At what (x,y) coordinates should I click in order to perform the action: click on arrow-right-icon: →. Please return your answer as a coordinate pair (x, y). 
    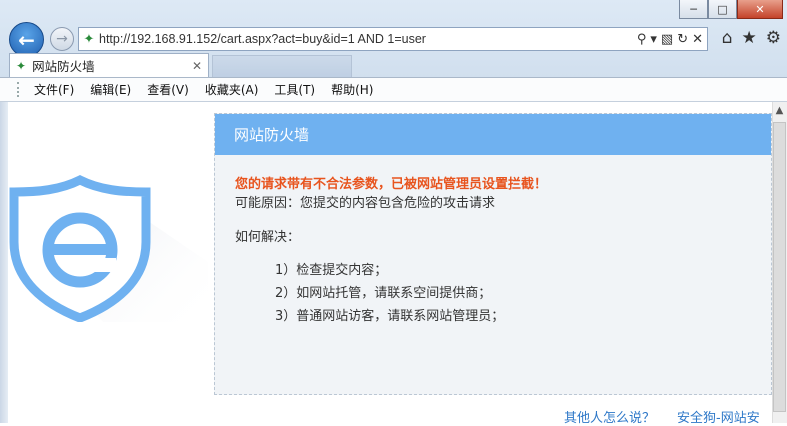
    Looking at the image, I should click on (62, 39).